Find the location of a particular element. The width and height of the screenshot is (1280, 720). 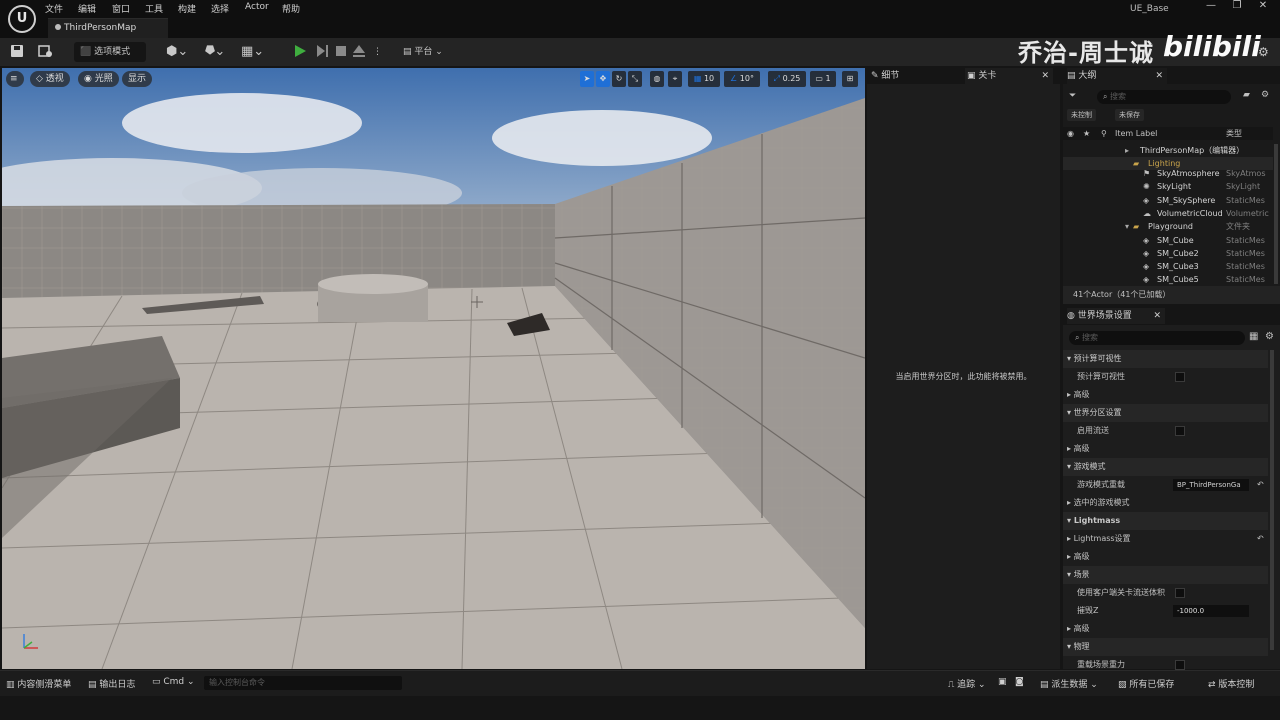

minimize-button: — is located at coordinates (1211, 8).